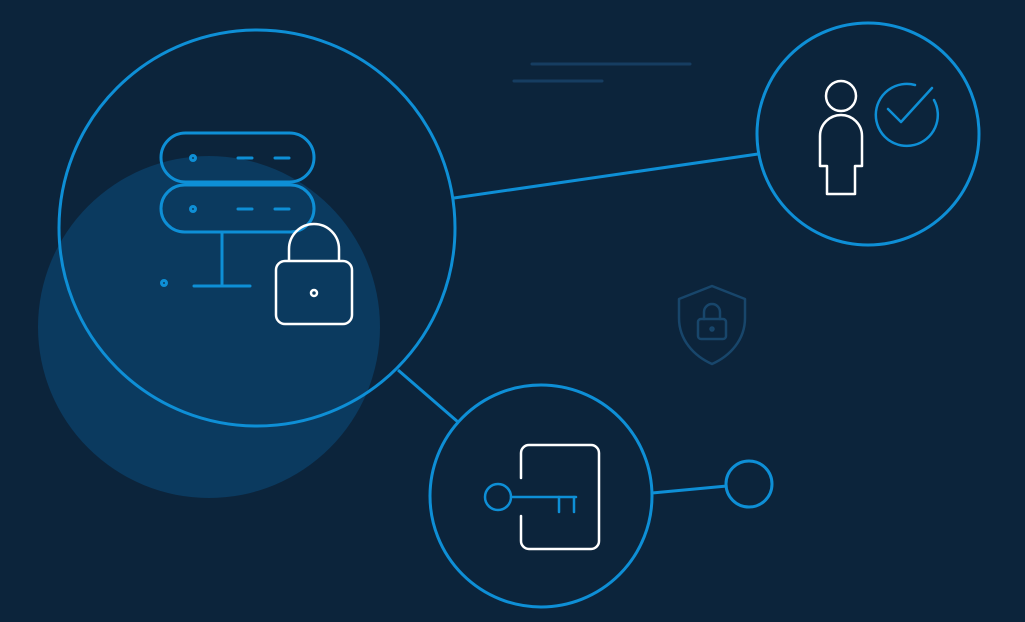 This screenshot has width=1025, height=622. I want to click on connector-server-to-key, so click(428, 396).